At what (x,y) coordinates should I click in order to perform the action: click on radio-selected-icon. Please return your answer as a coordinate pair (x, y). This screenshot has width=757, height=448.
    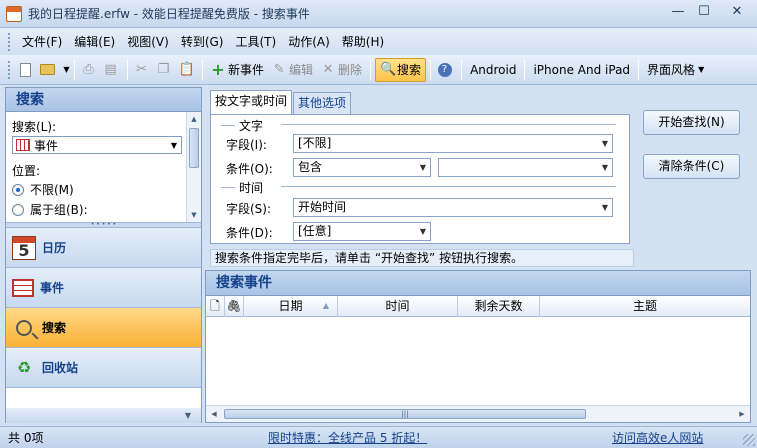
    Looking at the image, I should click on (18, 189).